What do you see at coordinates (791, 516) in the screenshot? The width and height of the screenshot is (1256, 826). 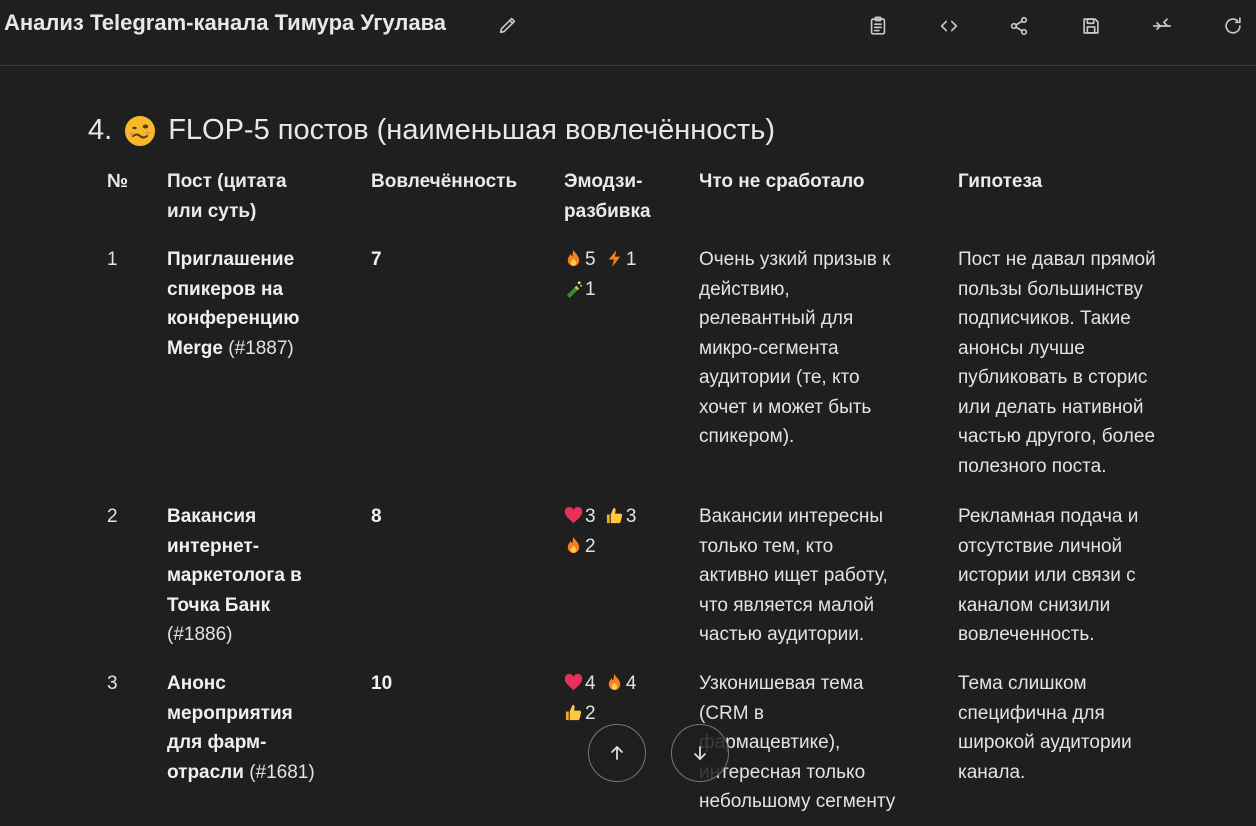 I see `text-line: Вакансии интересны` at bounding box center [791, 516].